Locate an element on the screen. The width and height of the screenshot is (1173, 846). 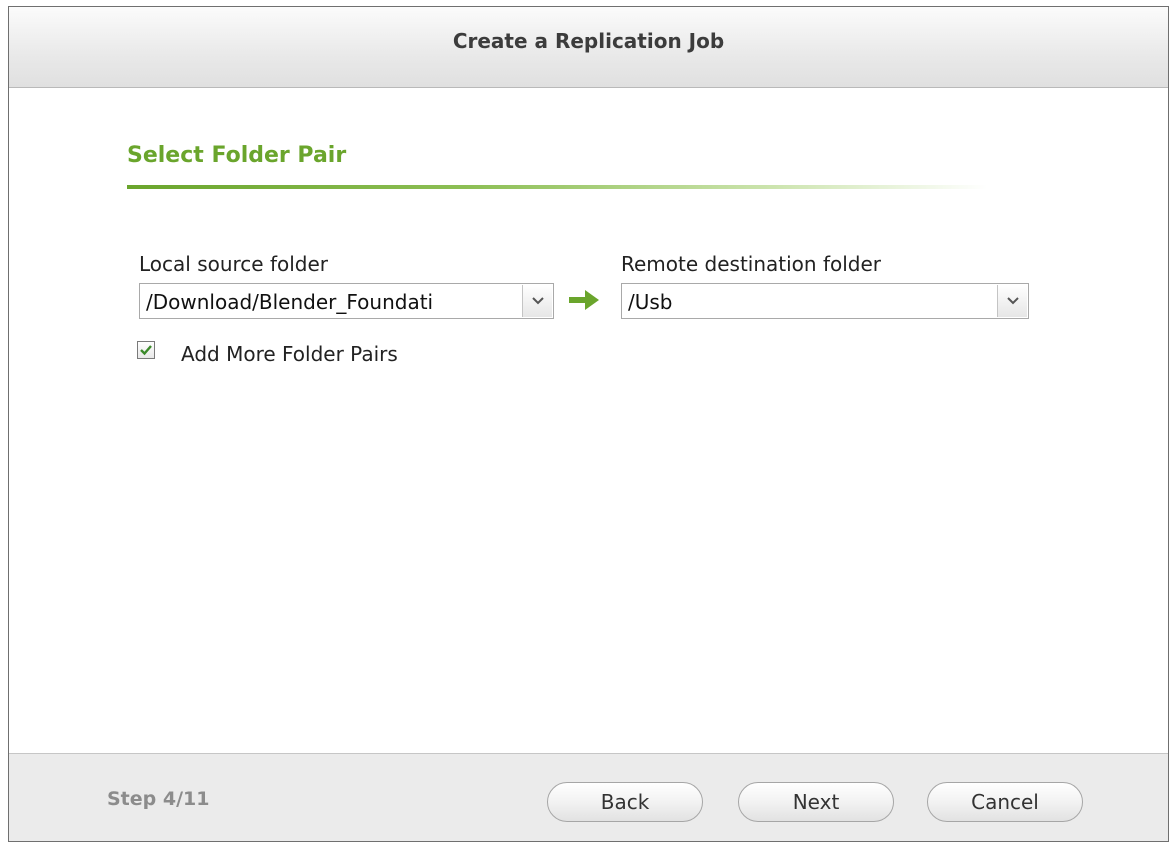
section-divider is located at coordinates (557, 187).